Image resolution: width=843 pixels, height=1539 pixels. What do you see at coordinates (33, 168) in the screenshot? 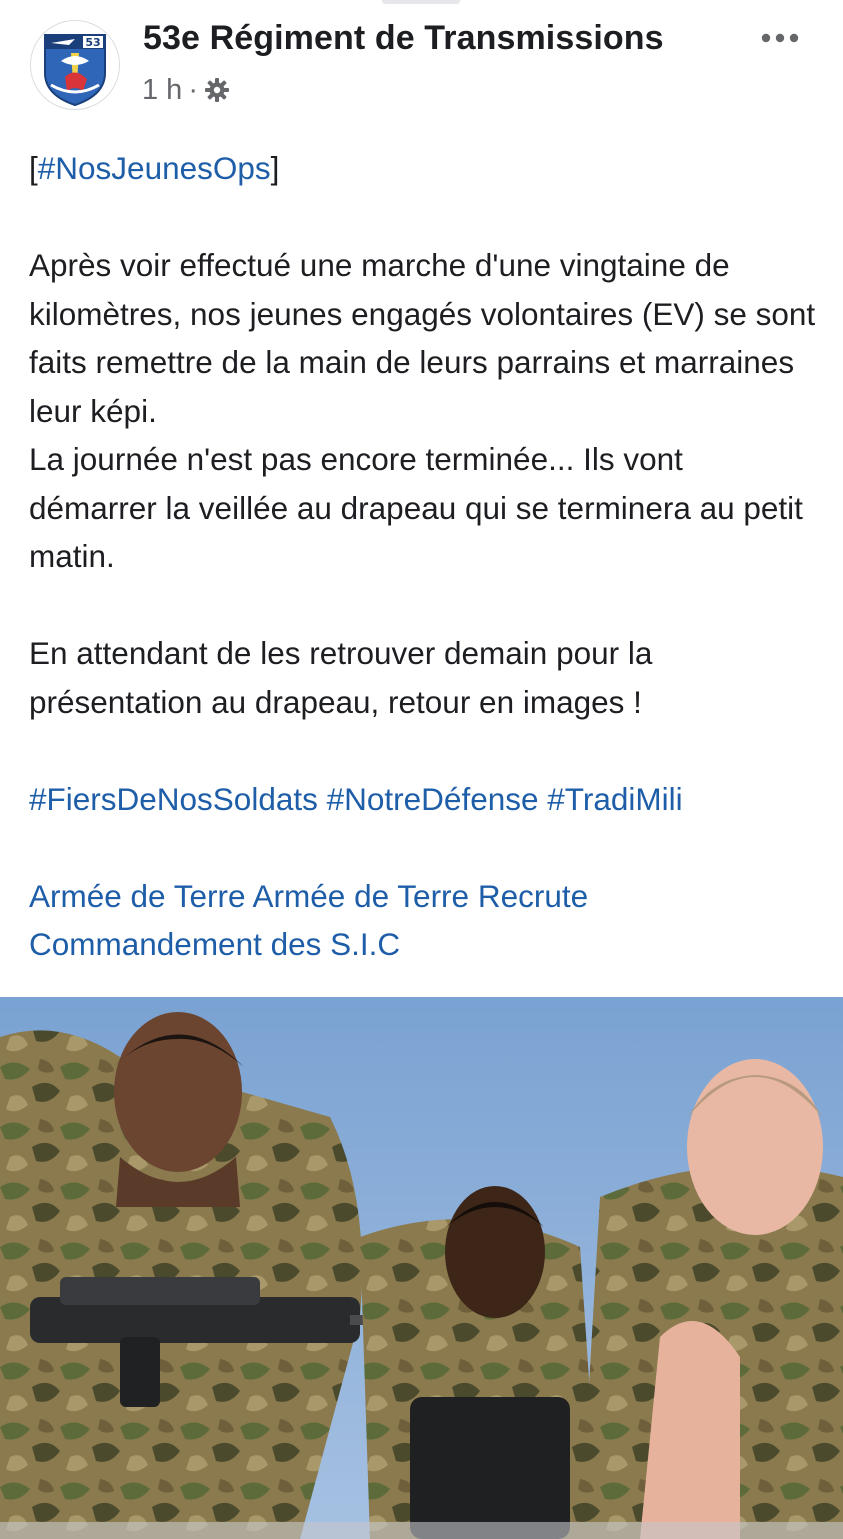
I see `tag-bracket-open: [` at bounding box center [33, 168].